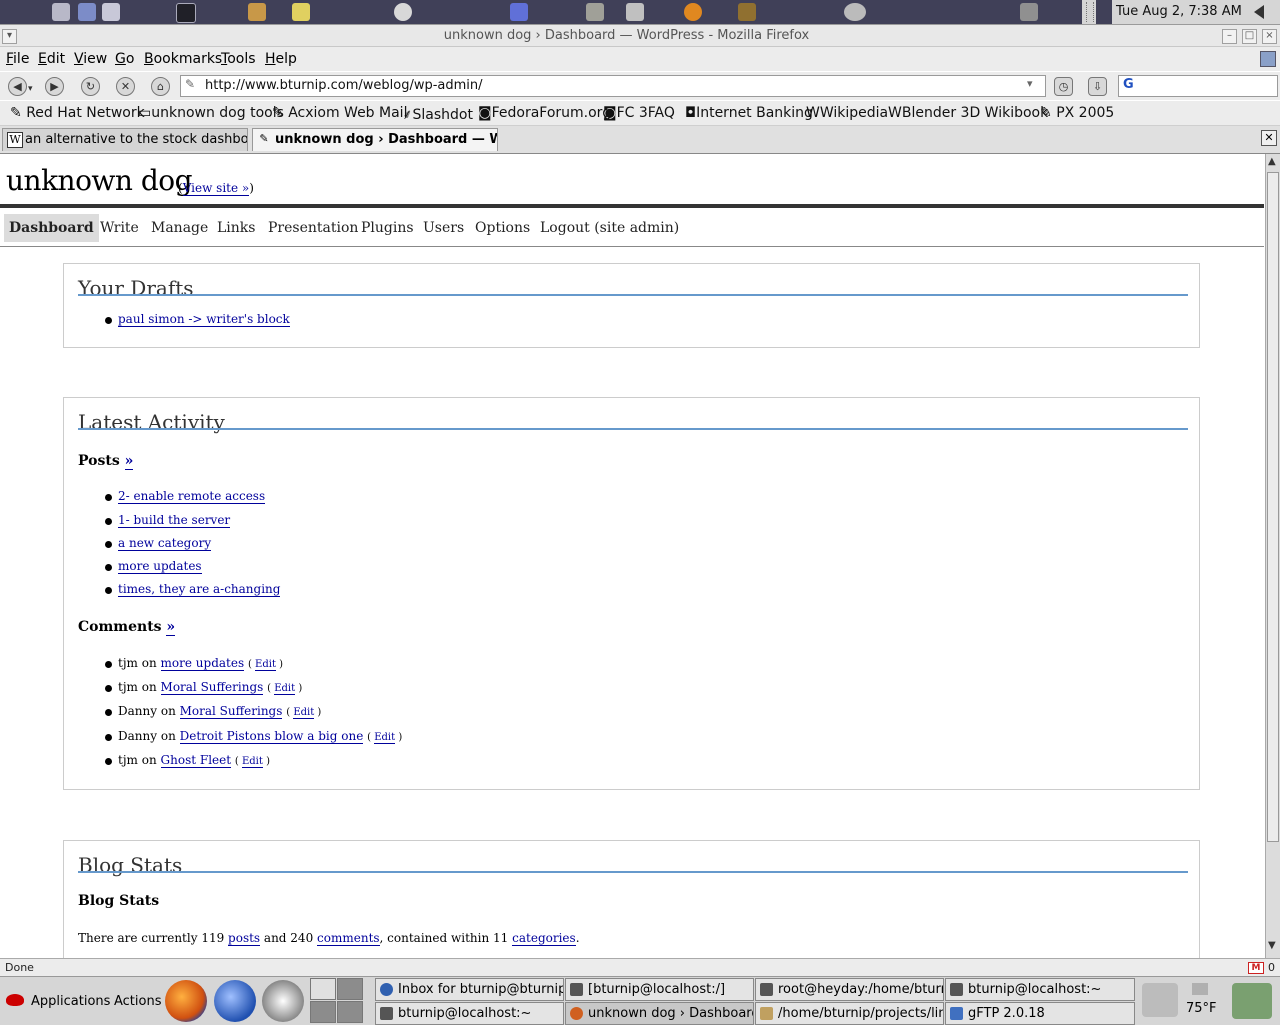 Image resolution: width=1280 pixels, height=1025 pixels. Describe the element at coordinates (1269, 138) in the screenshot. I see `close-tab-icon: ✕` at that location.